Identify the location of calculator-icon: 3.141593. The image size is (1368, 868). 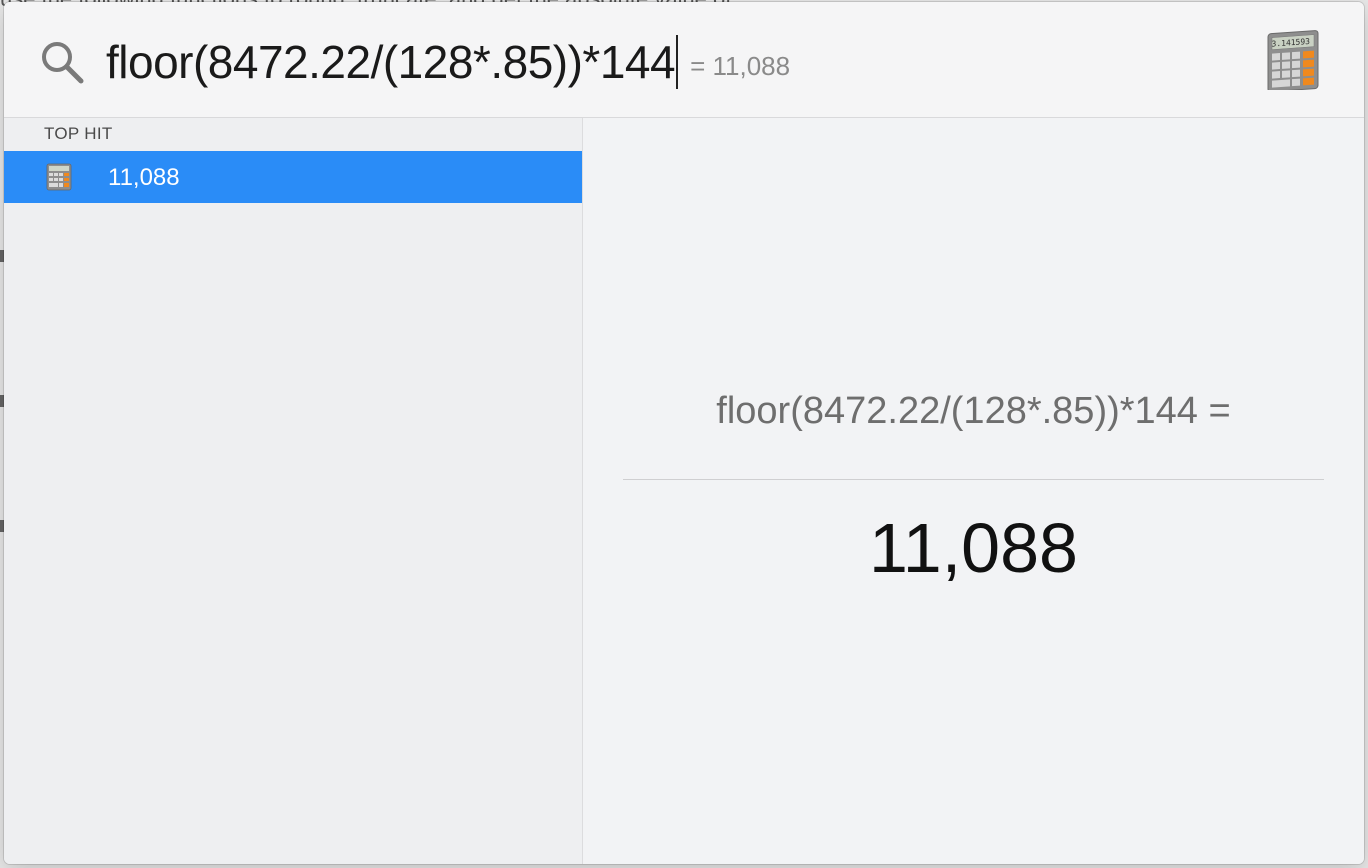
(1293, 60).